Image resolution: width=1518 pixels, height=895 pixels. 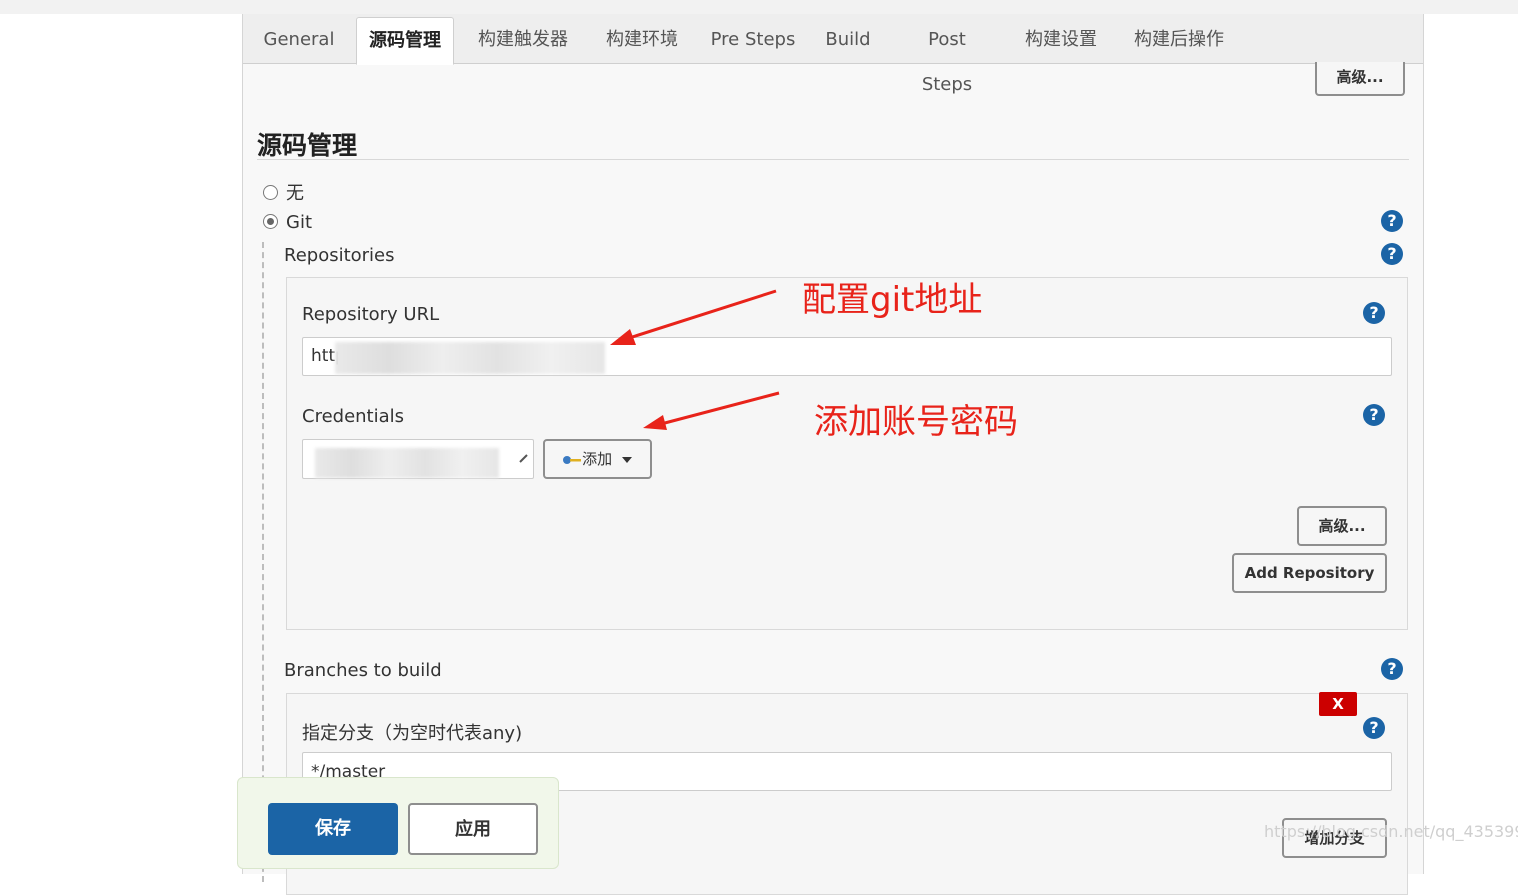 I want to click on radio-none-label: 无, so click(x=295, y=193).